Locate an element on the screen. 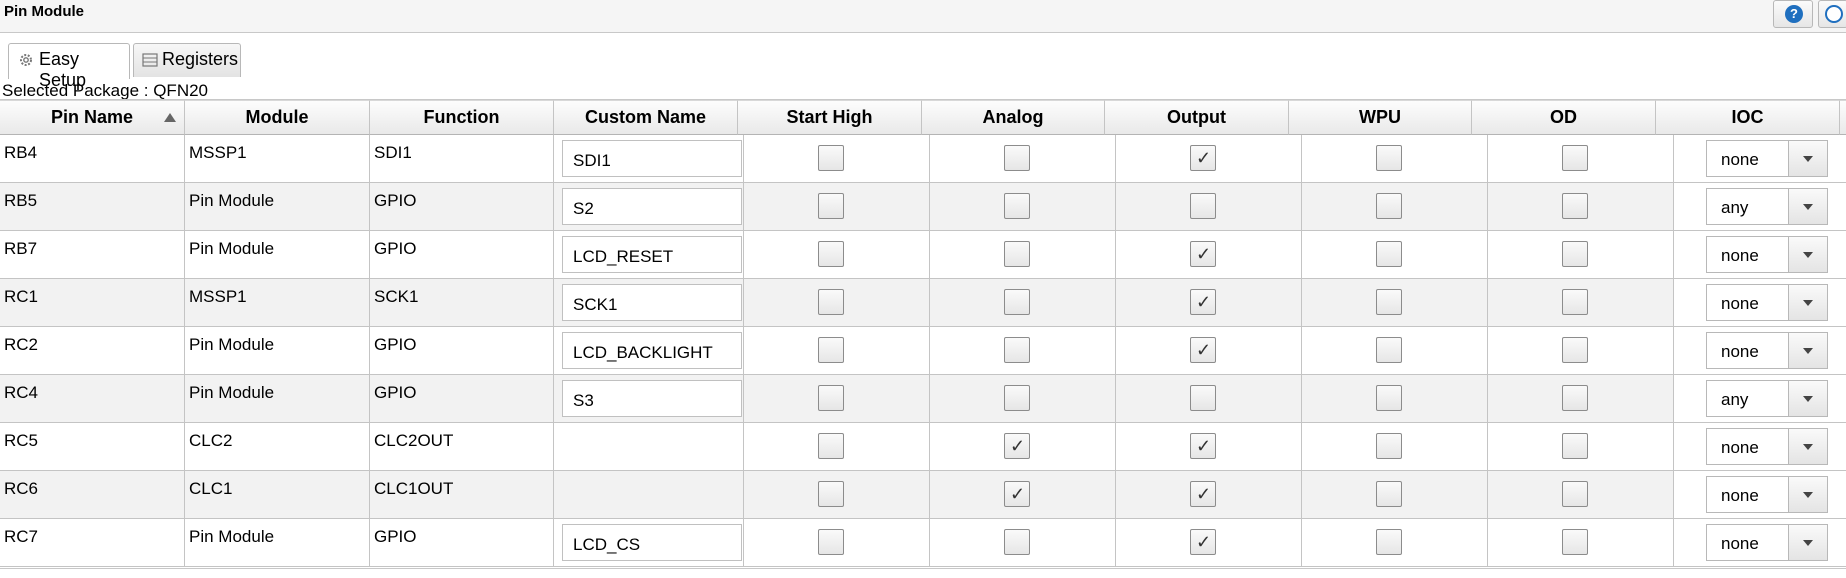 The width and height of the screenshot is (1846, 578). custom-name-field: LCD_BACKLIGHT is located at coordinates (652, 350).